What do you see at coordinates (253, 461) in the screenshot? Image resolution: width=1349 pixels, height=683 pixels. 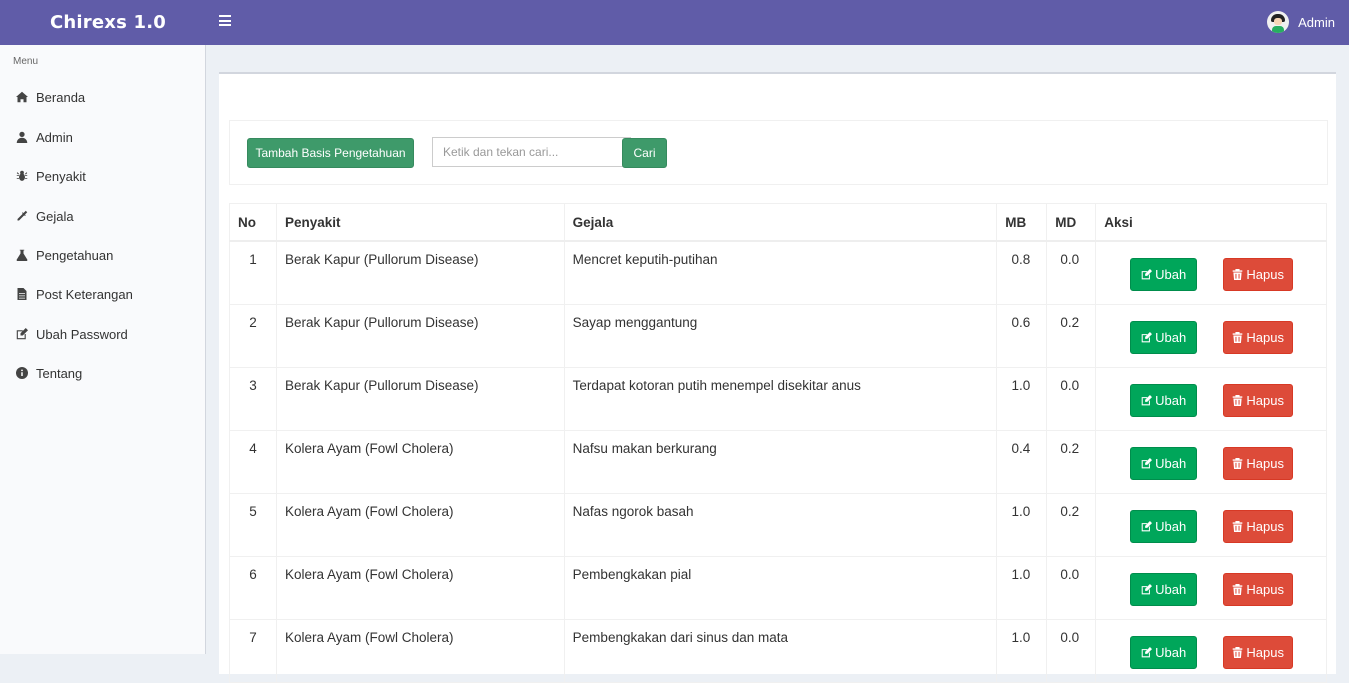 I see `cell-no: 4` at bounding box center [253, 461].